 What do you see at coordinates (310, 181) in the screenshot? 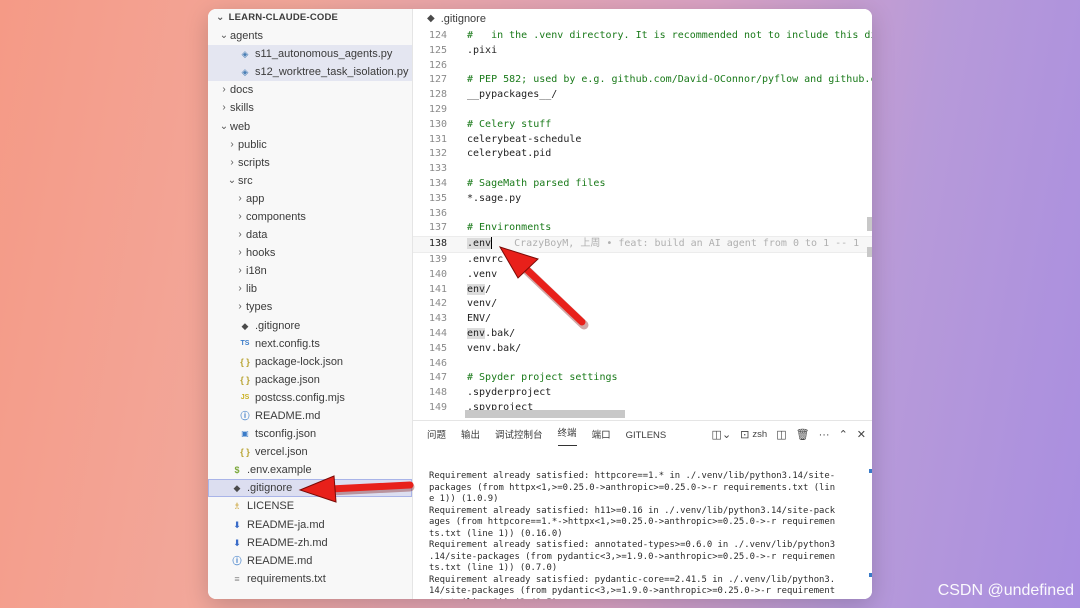
I see `tree-folder: ⌄ src` at bounding box center [310, 181].